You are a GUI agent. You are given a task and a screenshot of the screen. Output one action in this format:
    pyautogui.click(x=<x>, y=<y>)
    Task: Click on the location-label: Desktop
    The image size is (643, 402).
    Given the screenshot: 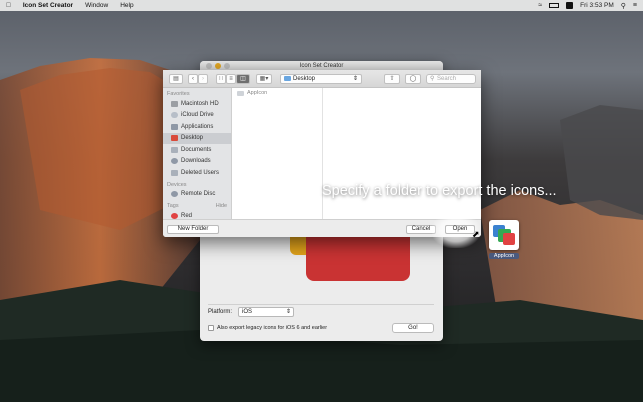 What is the action you would take?
    pyautogui.click(x=304, y=79)
    